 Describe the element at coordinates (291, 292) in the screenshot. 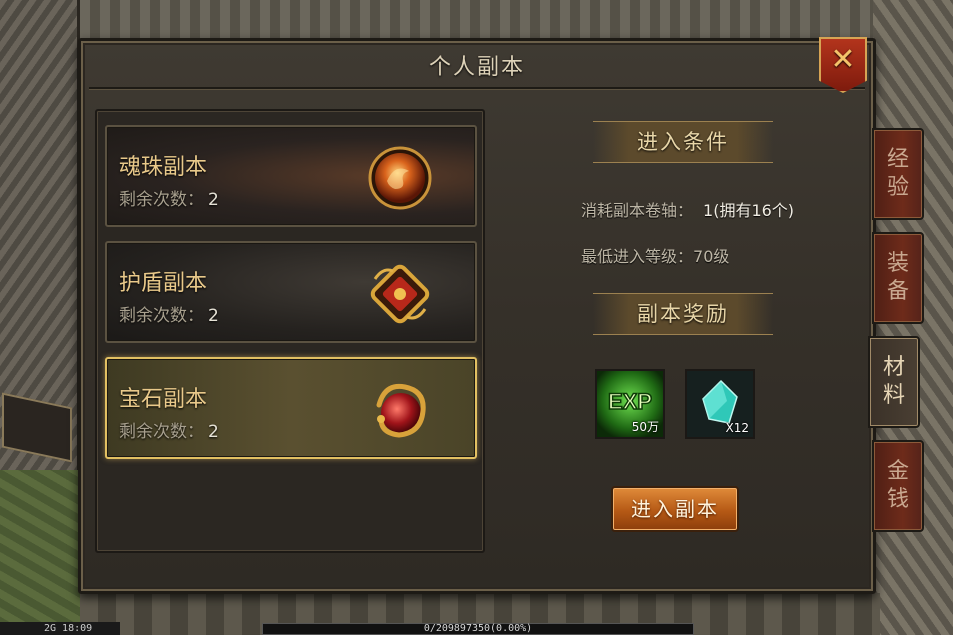

I see `dungeon-item-shield: 护盾副本 剩余次数： 2` at that location.